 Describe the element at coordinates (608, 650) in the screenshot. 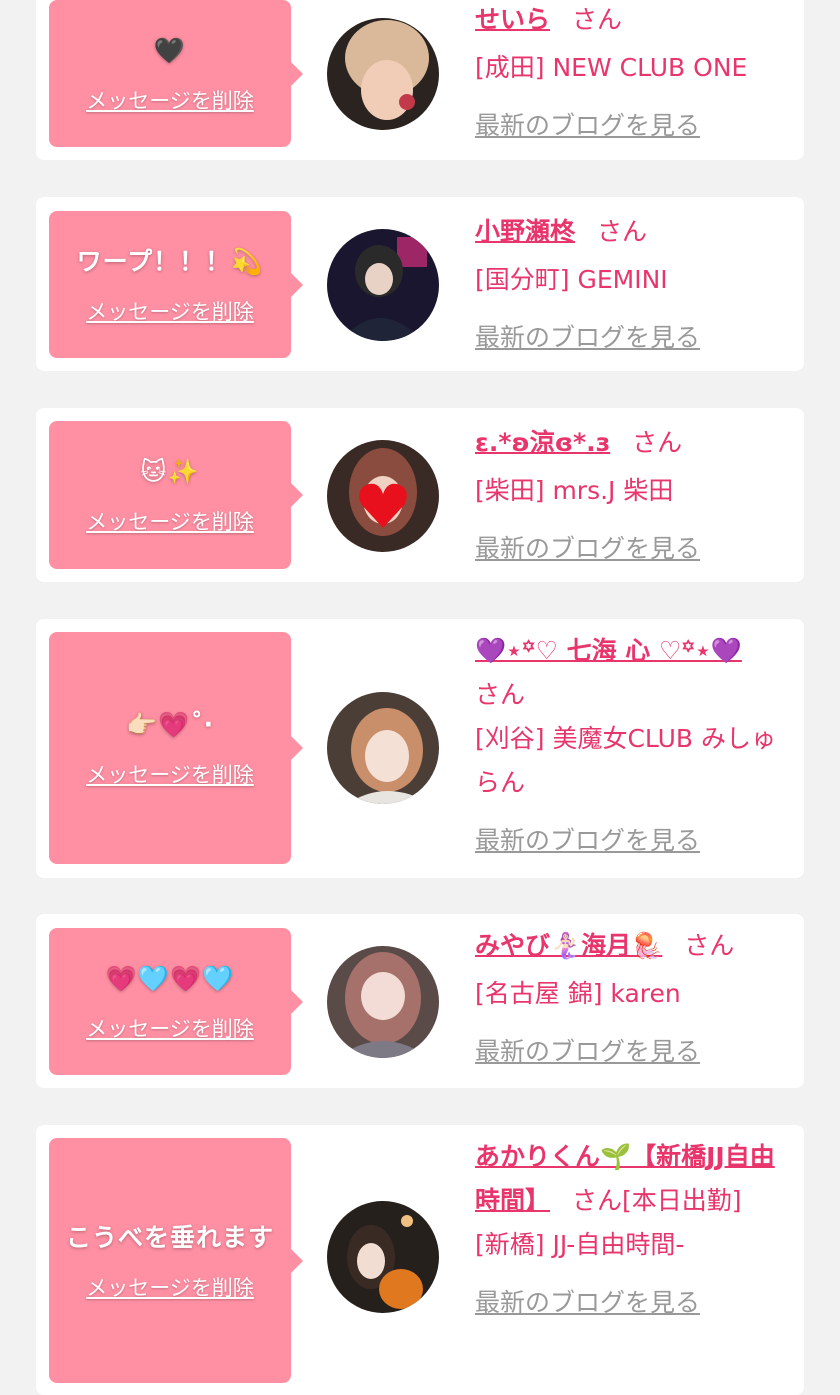

I see `cast-name-link: 💜⋆꙳♡ 七海 心 ♡꙳⋆💜` at that location.